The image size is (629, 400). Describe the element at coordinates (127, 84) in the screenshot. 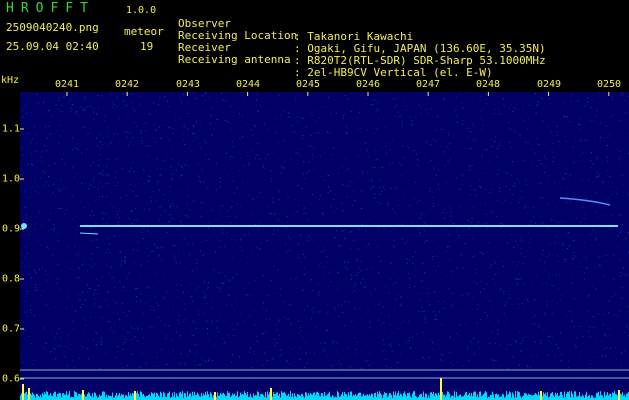

I see `time-tick-label: 0242` at that location.